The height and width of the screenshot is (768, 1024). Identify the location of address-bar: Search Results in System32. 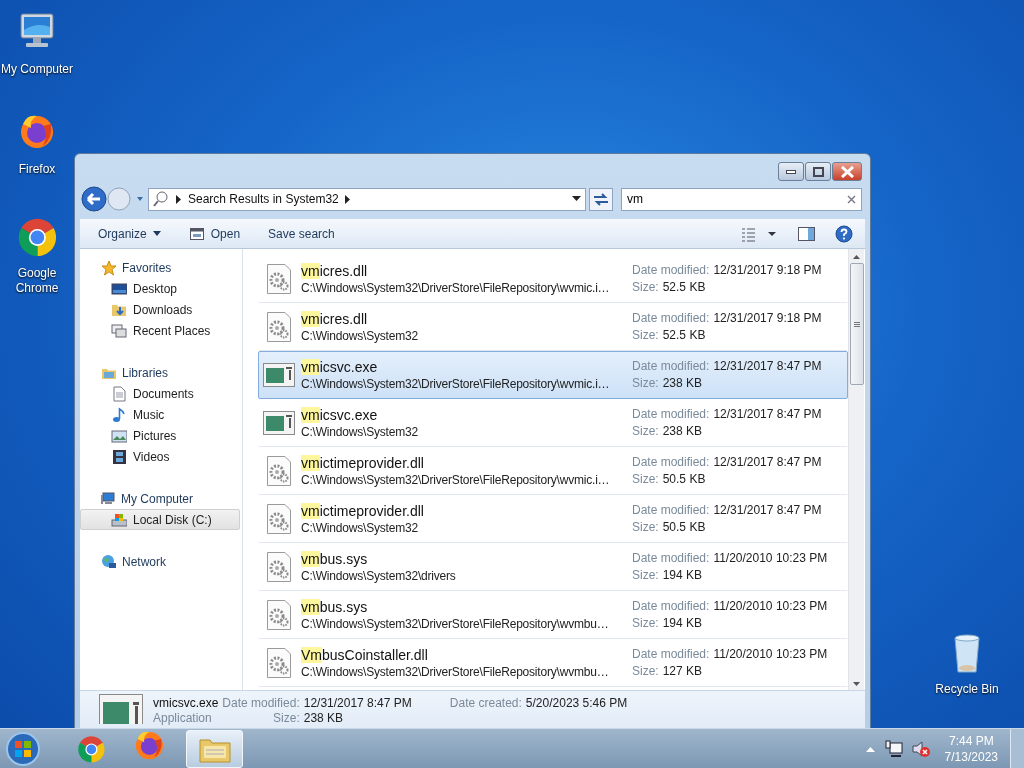
(367, 199).